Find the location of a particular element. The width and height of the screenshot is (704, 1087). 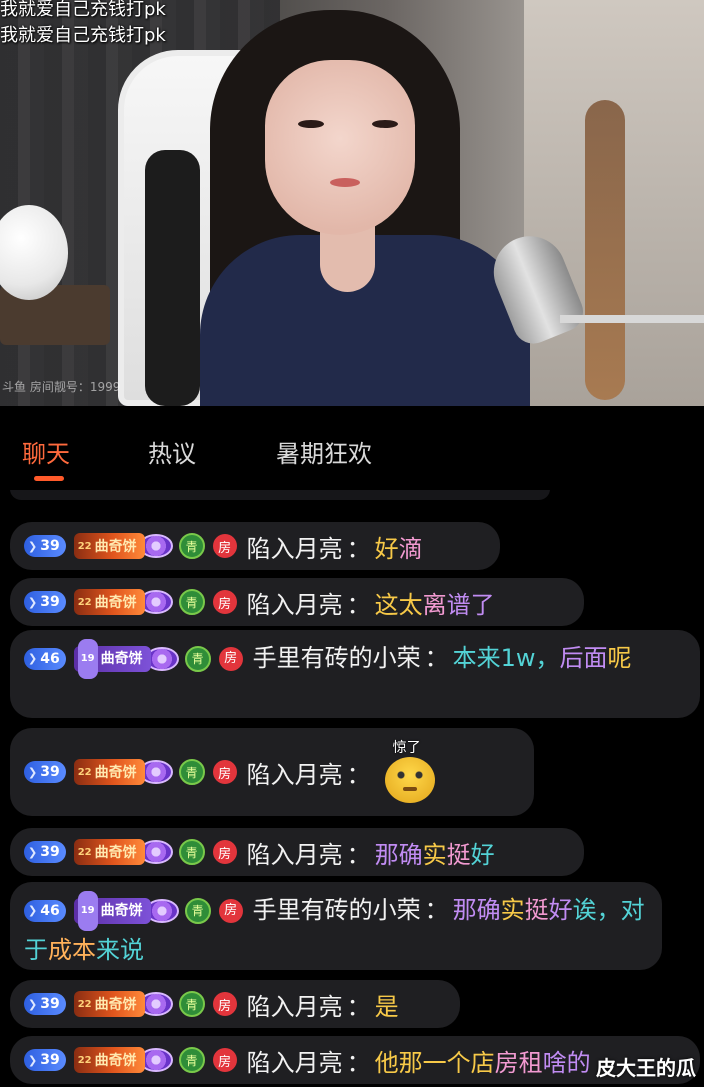

chat-message: ❯ 46 19 曲奇饼青房手里有砖的小荣：那确实挺好诶，对于成本来说 is located at coordinates (336, 926).